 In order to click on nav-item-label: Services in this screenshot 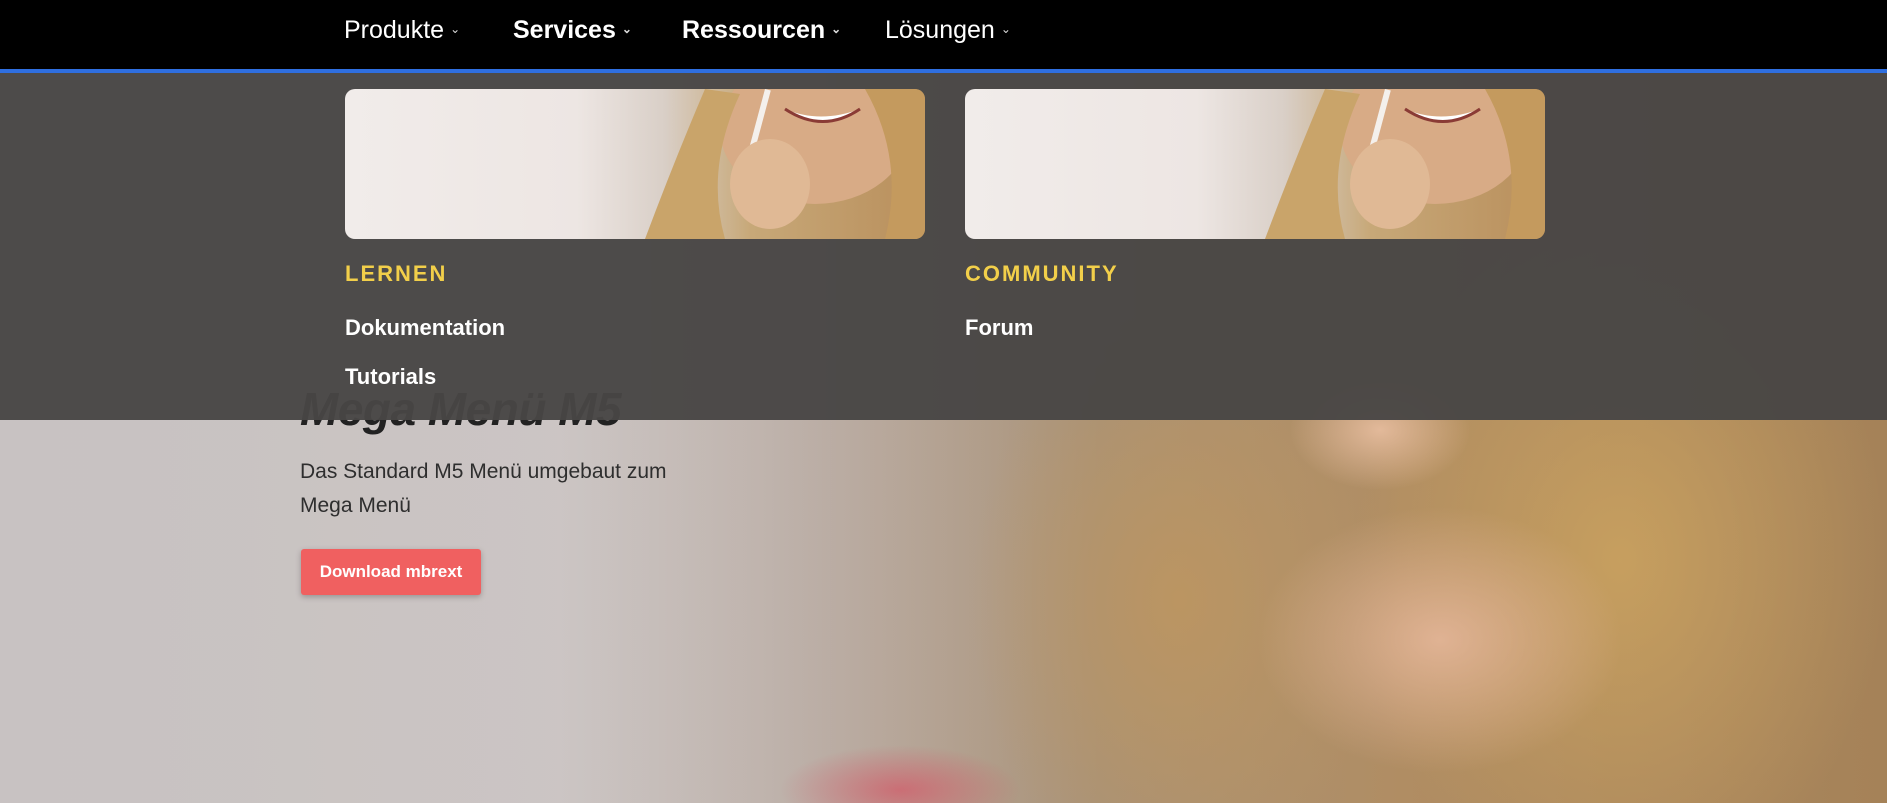, I will do `click(564, 30)`.